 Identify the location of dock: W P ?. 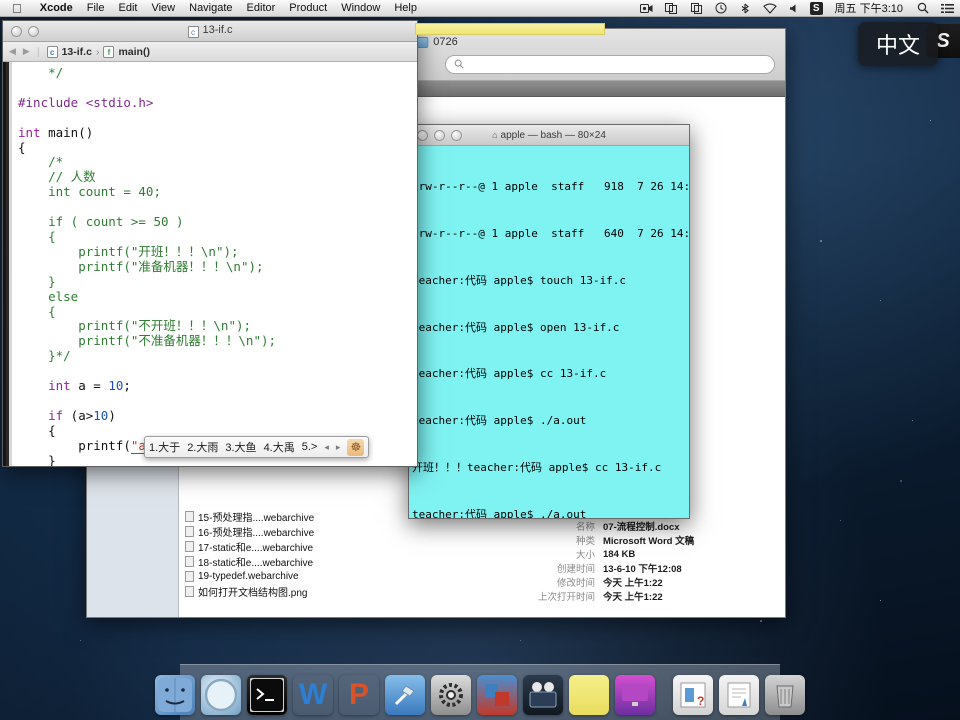
(480, 692).